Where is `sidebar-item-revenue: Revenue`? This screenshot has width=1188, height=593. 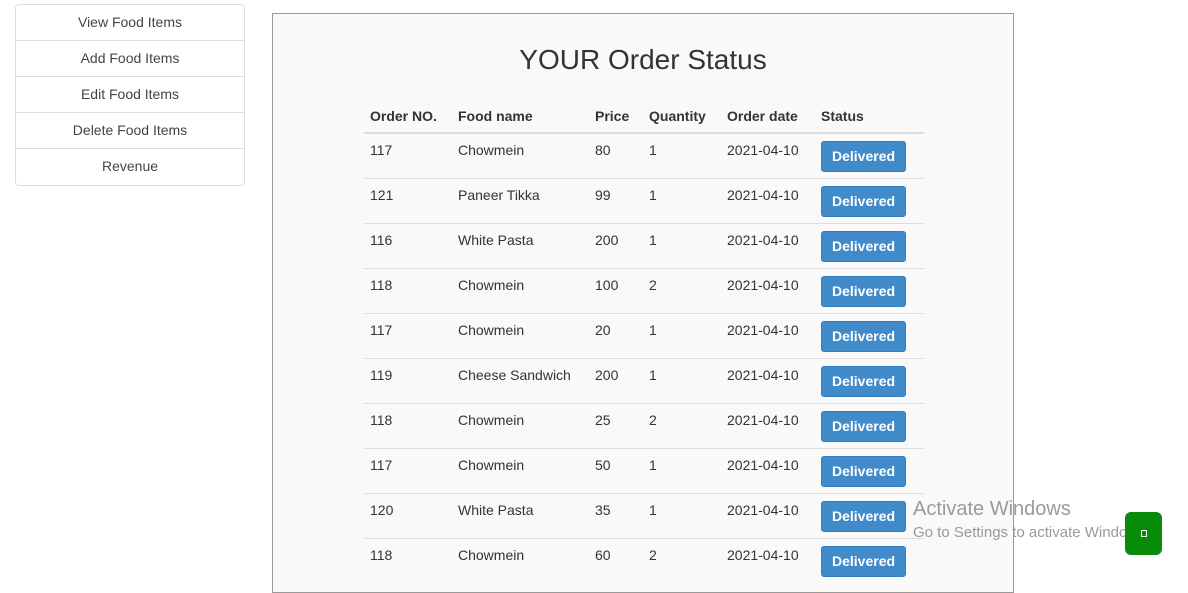 sidebar-item-revenue: Revenue is located at coordinates (130, 167).